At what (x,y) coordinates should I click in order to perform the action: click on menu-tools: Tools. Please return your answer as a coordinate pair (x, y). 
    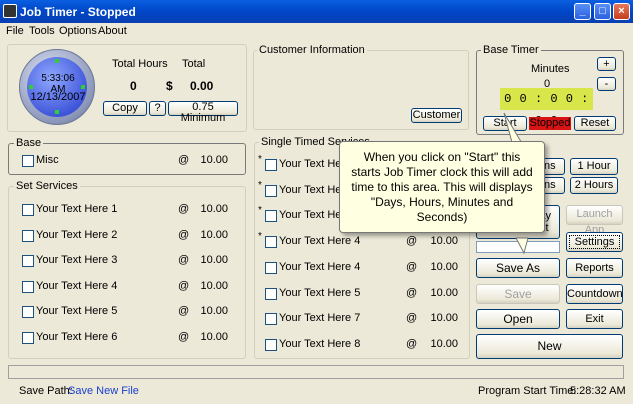
    Looking at the image, I should click on (42, 31).